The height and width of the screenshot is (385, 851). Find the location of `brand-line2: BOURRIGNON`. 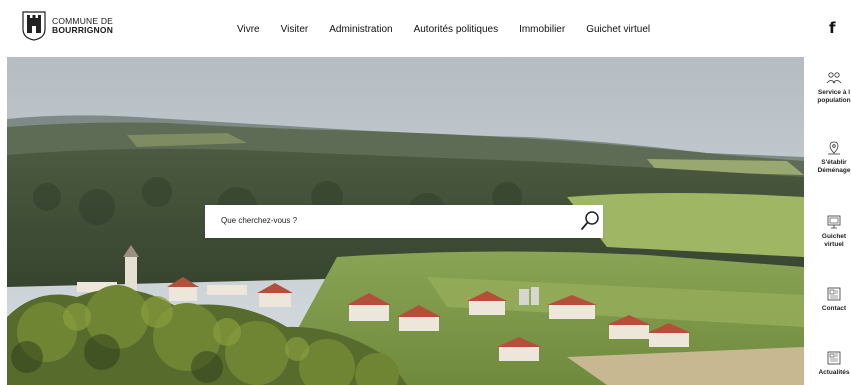

brand-line2: BOURRIGNON is located at coordinates (83, 30).